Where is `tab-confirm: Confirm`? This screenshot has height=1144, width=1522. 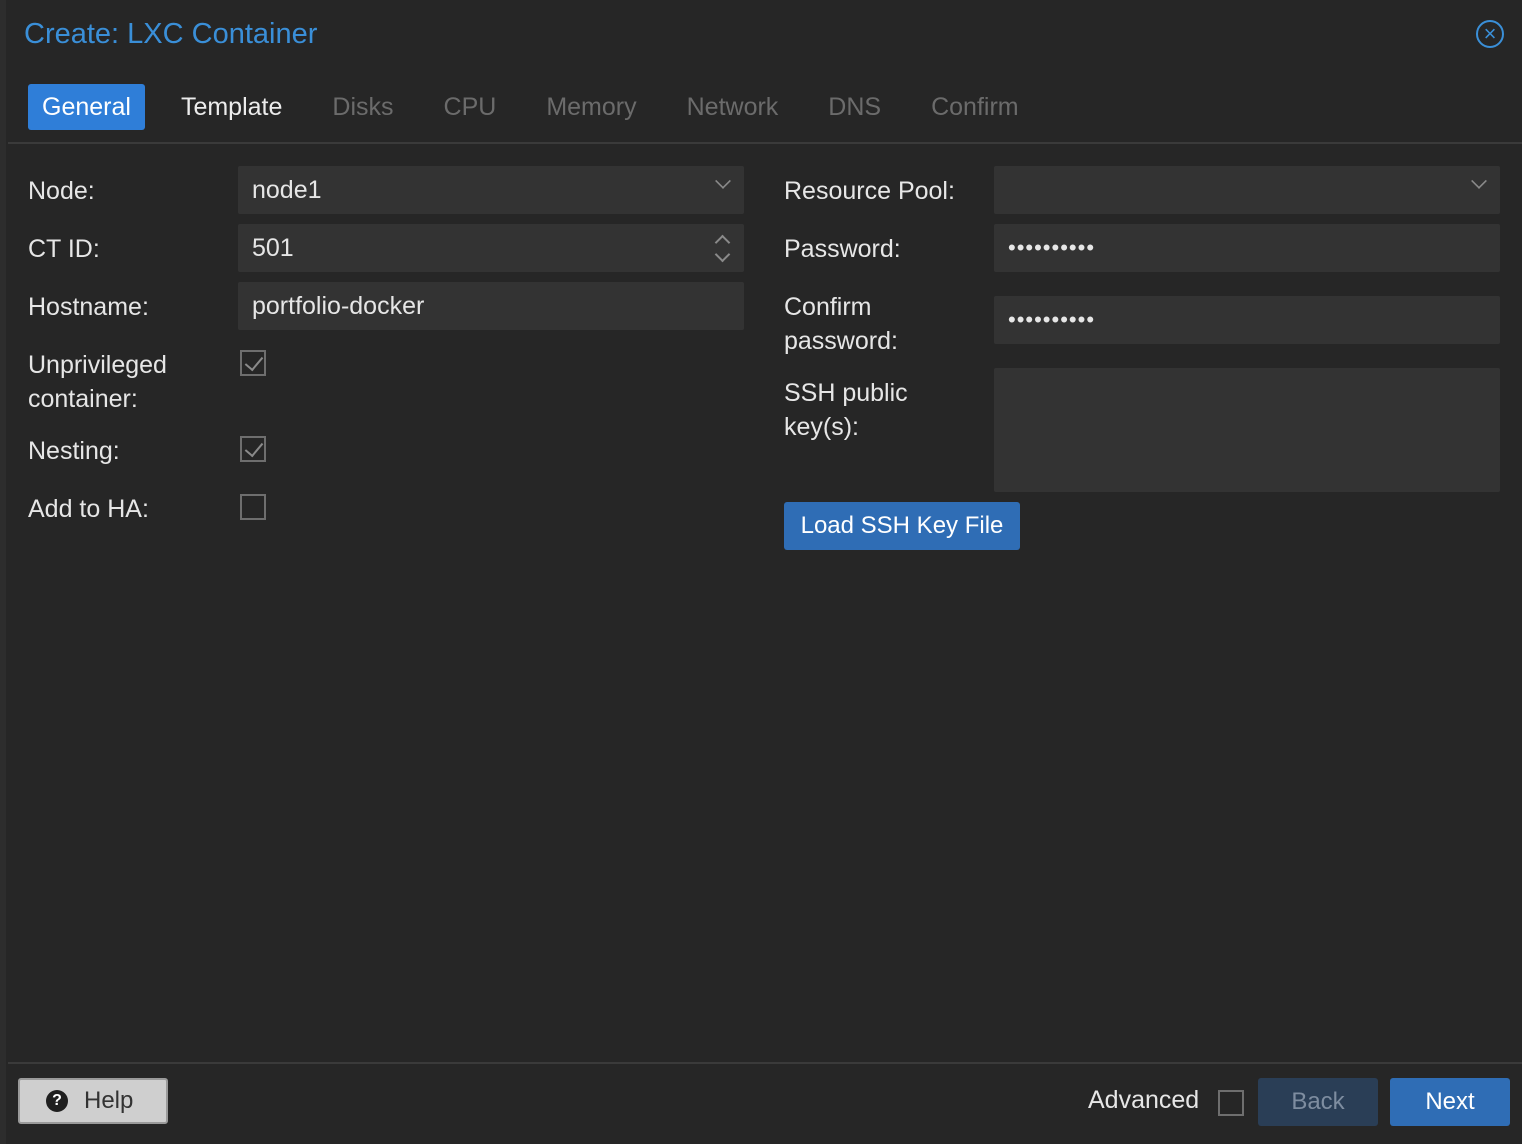 tab-confirm: Confirm is located at coordinates (975, 107).